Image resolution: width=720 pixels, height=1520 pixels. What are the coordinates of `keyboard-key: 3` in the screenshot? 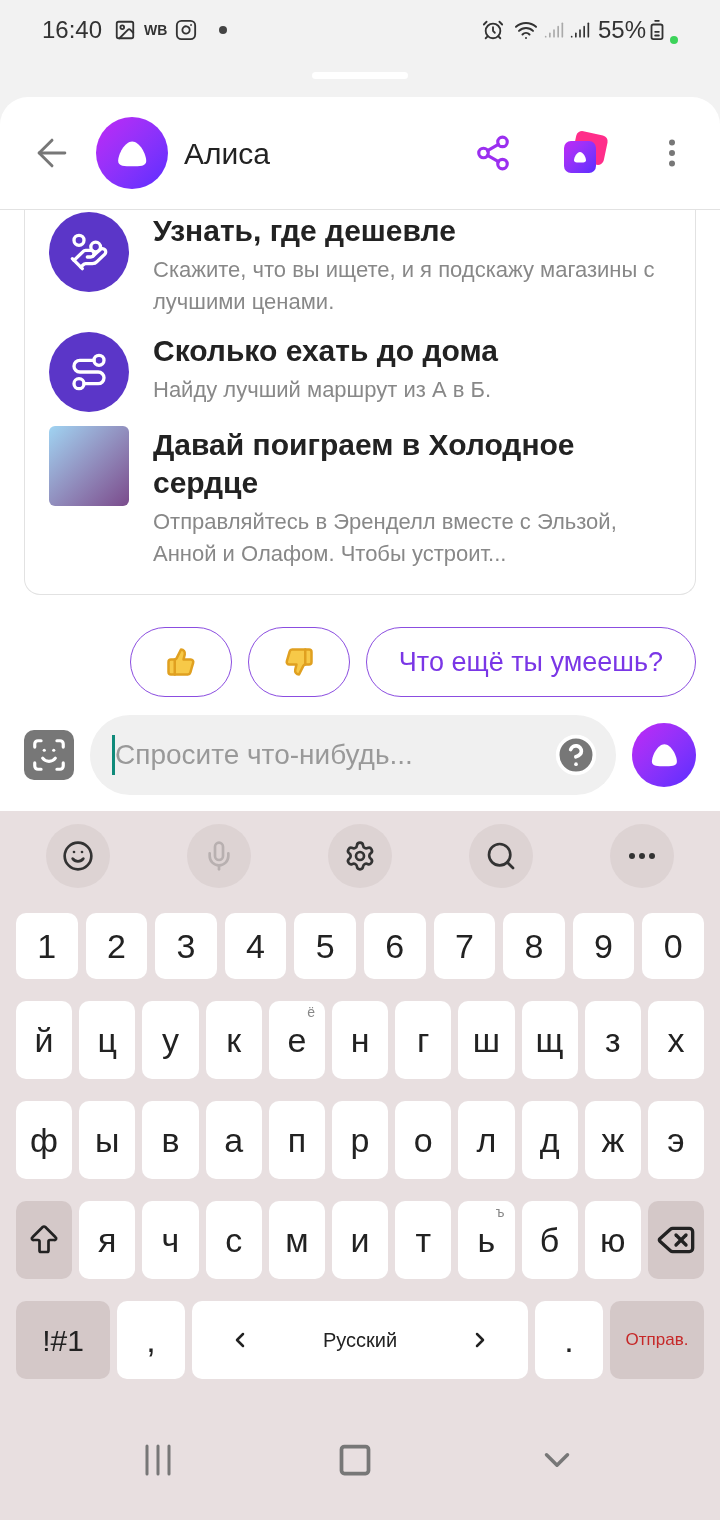 It's located at (186, 946).